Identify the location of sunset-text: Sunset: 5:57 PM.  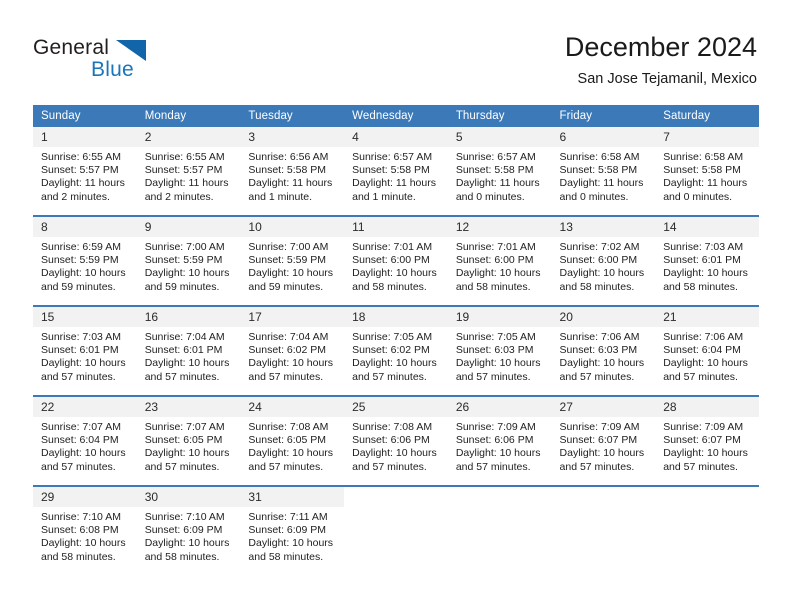
(183, 170).